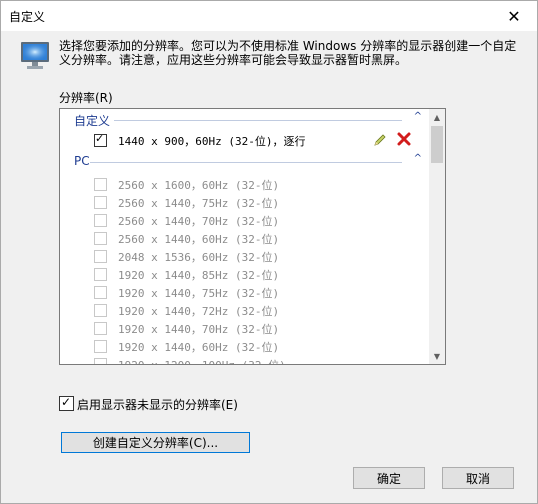 The image size is (538, 504). Describe the element at coordinates (199, 311) in the screenshot. I see `resolution-label: 1920 x 1440，72Hz (32-位)` at that location.